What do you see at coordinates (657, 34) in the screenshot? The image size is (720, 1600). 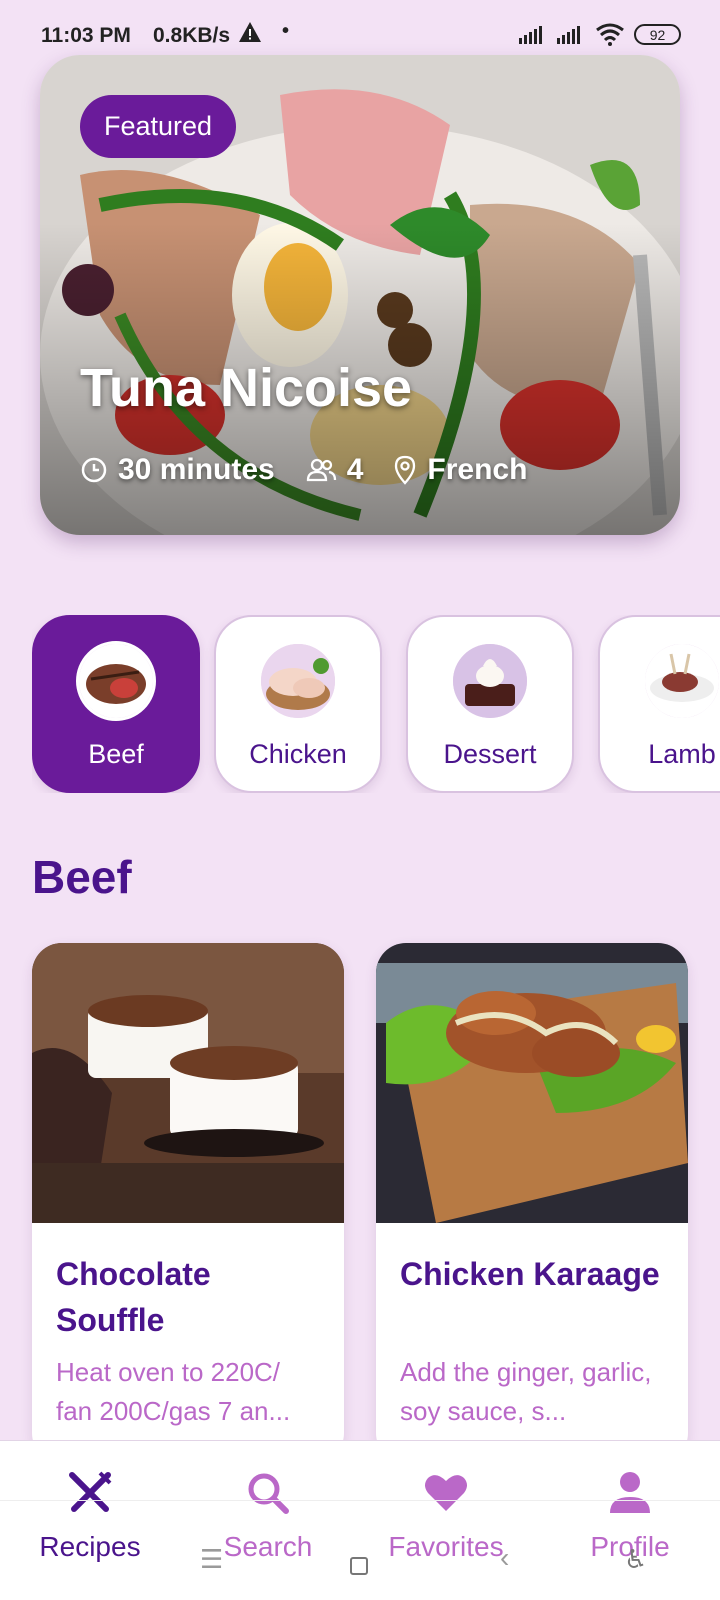 I see `battery-indicator: 92` at bounding box center [657, 34].